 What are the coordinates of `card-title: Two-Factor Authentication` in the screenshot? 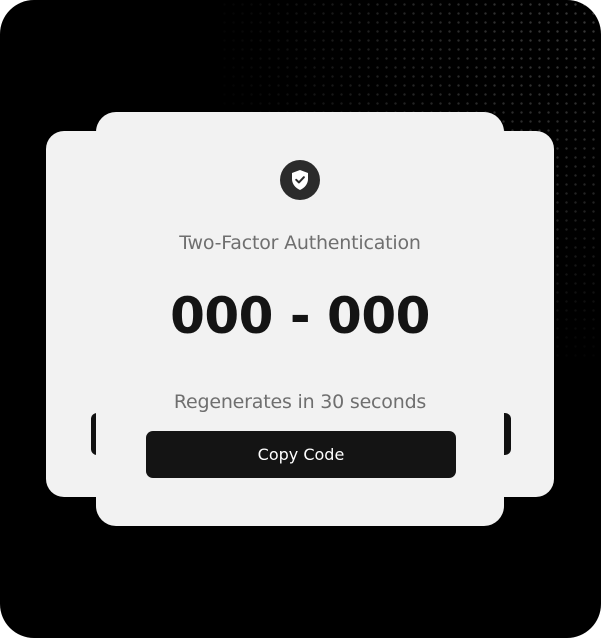 It's located at (300, 243).